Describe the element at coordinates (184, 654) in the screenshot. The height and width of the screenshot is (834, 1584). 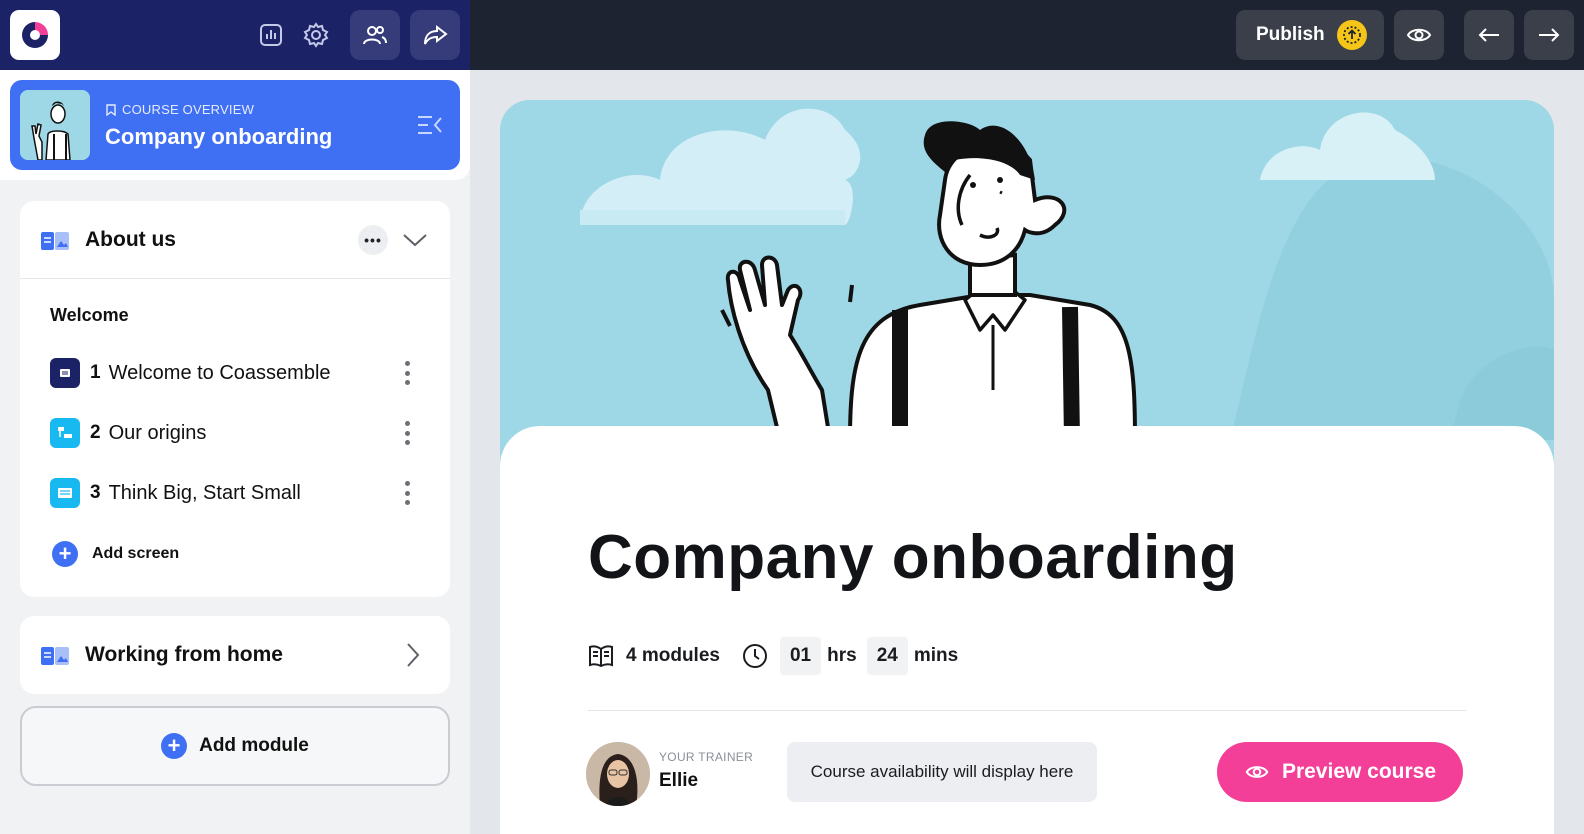
I see `module-title: Working from home` at that location.